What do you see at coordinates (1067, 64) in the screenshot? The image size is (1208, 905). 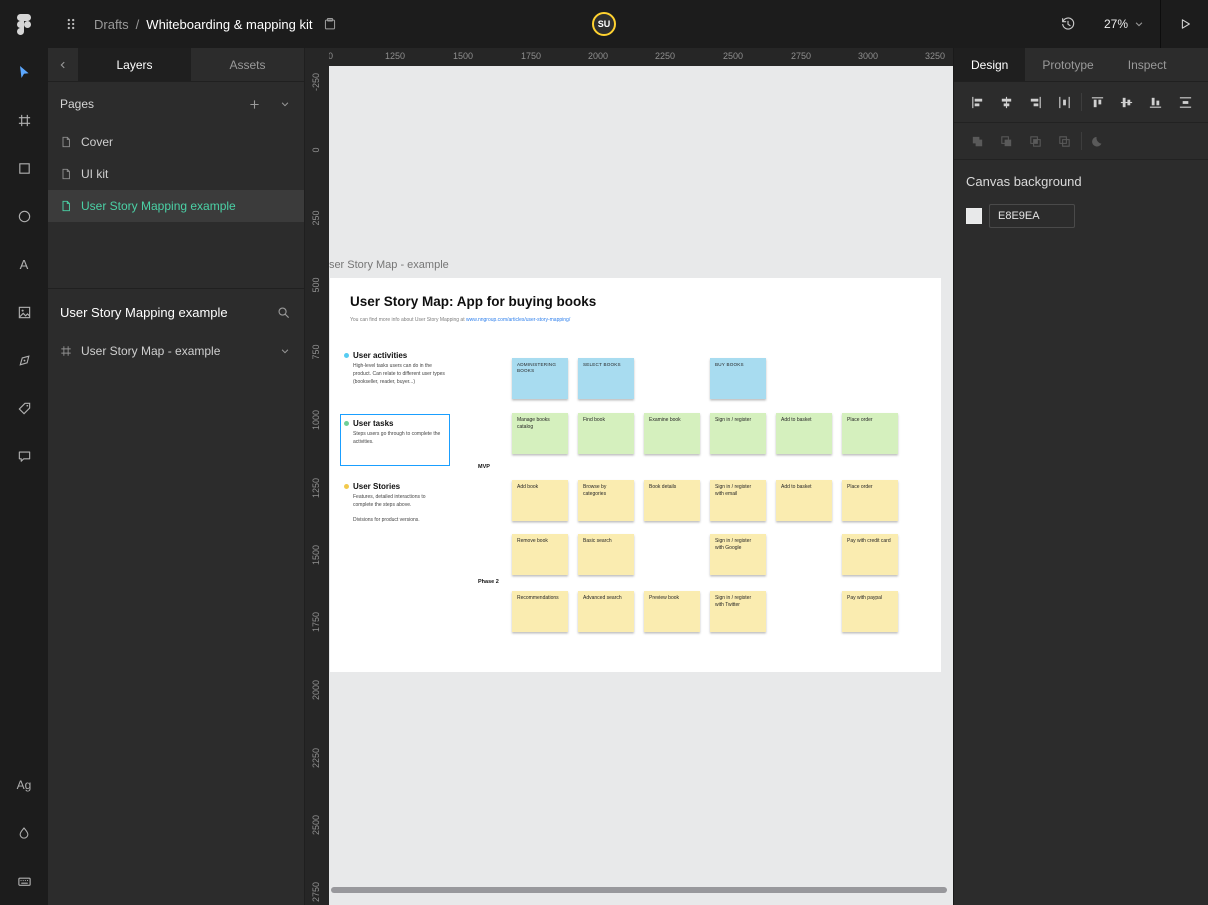 I see `tab-prototype: Prototype` at bounding box center [1067, 64].